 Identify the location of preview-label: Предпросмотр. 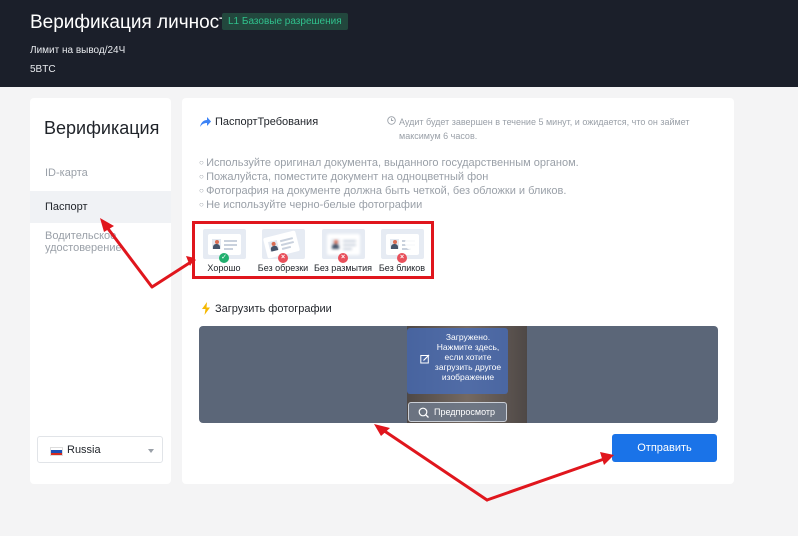
(464, 412).